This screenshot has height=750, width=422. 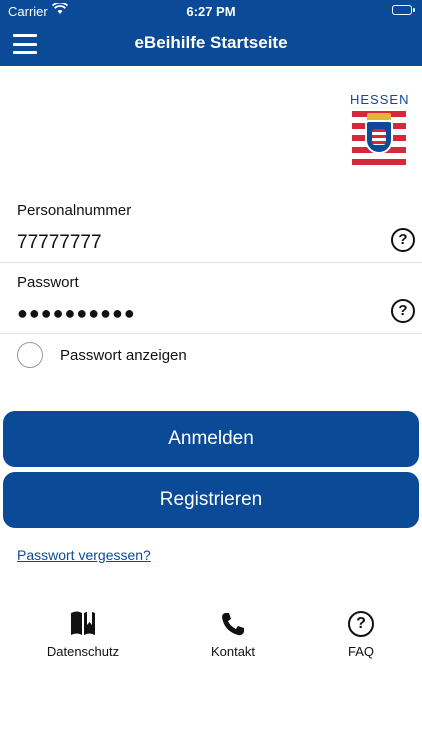 I want to click on book-icon, so click(x=83, y=624).